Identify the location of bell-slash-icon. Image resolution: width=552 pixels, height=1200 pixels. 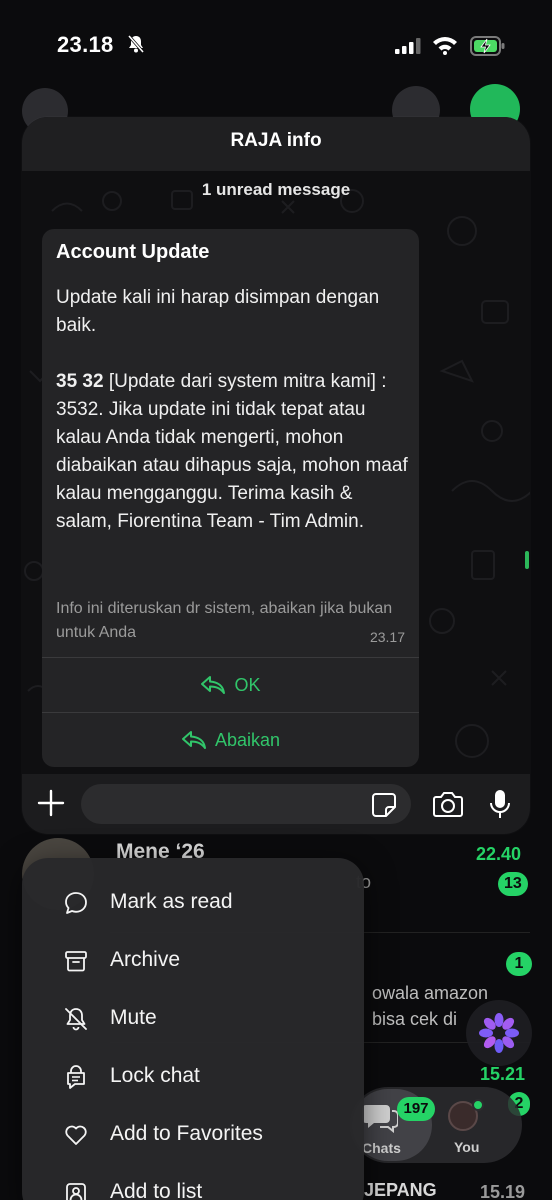
(76, 1021).